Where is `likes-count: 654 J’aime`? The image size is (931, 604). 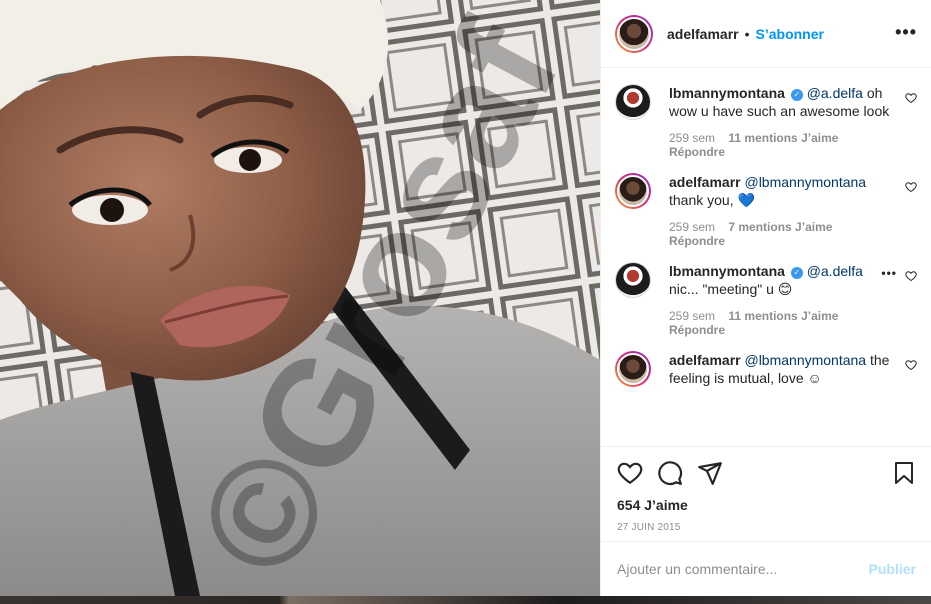 likes-count: 654 J’aime is located at coordinates (766, 505).